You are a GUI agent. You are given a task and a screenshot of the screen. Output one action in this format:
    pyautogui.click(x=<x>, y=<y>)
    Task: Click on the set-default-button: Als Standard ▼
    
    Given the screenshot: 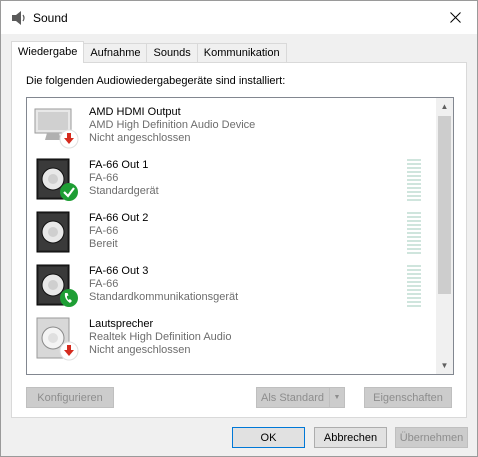 What is the action you would take?
    pyautogui.click(x=300, y=397)
    